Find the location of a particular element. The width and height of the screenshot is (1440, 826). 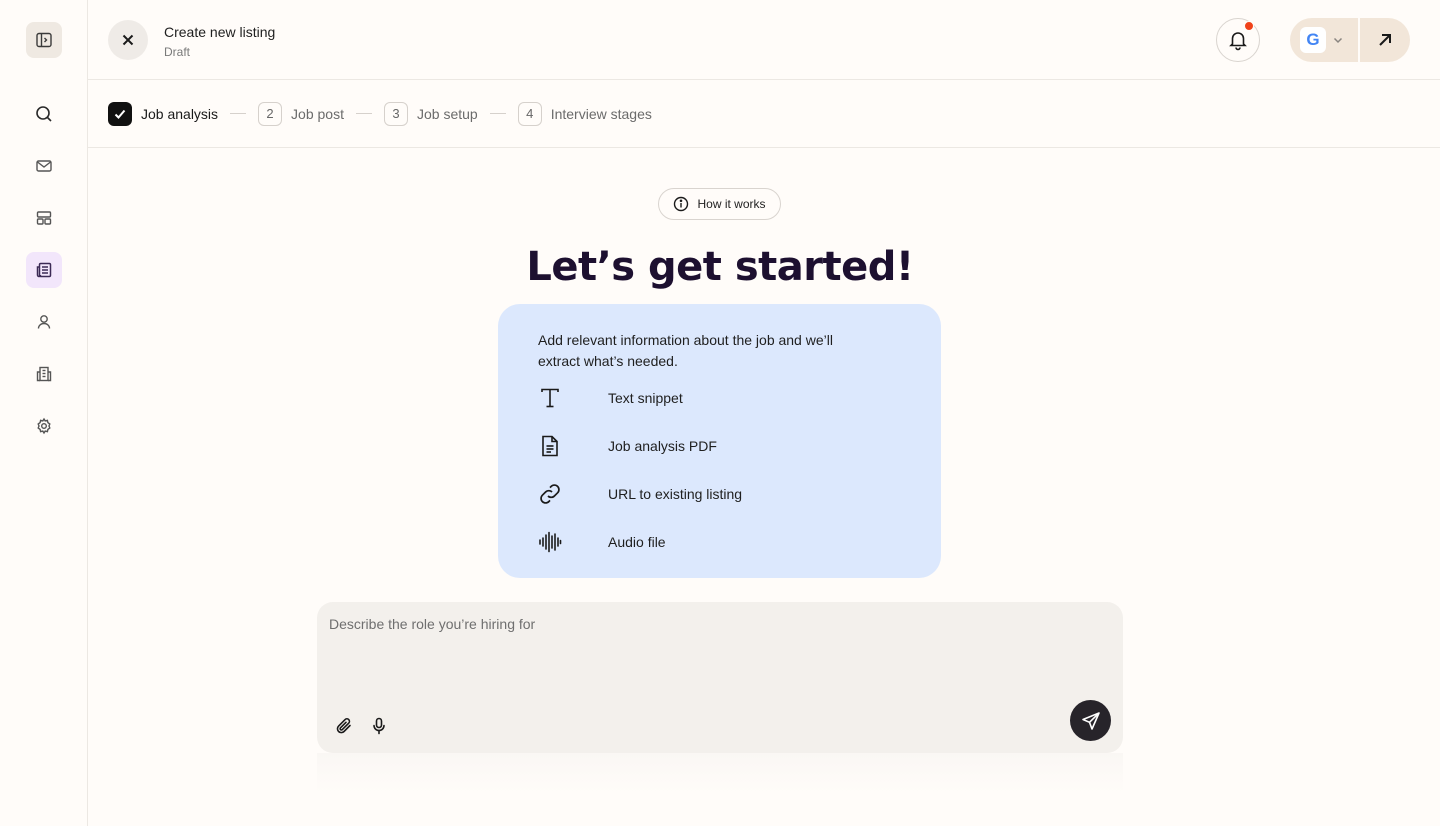

arrow-up-right-icon is located at coordinates (1385, 40).